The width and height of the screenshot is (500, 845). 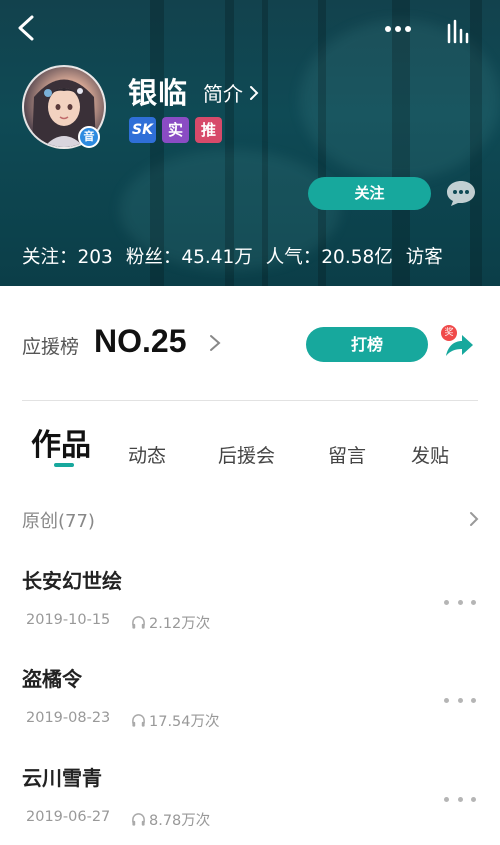 I want to click on tab-activity: 动态, so click(x=147, y=454).